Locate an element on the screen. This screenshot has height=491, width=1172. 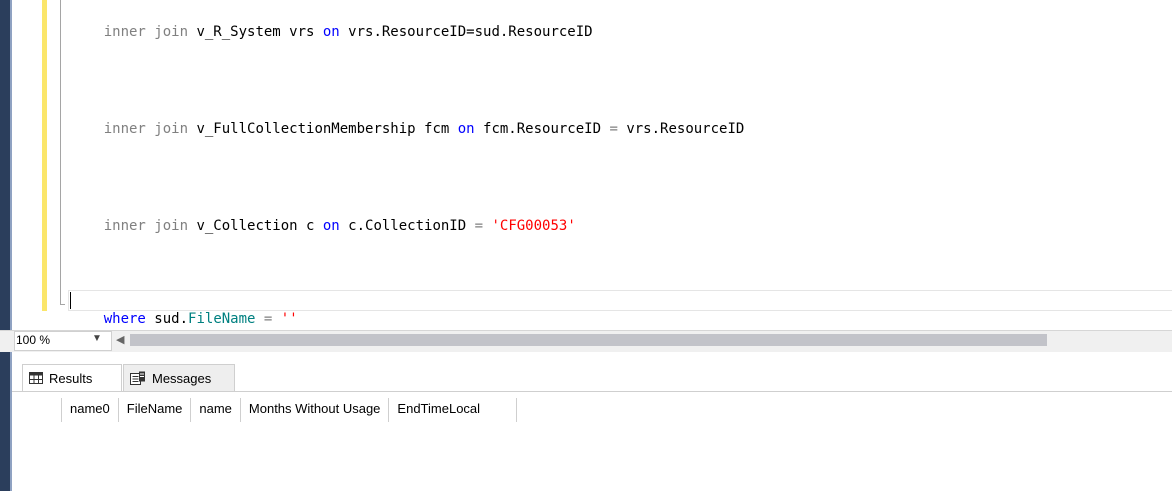
code-token: fcm.ResourceID is located at coordinates (542, 129).